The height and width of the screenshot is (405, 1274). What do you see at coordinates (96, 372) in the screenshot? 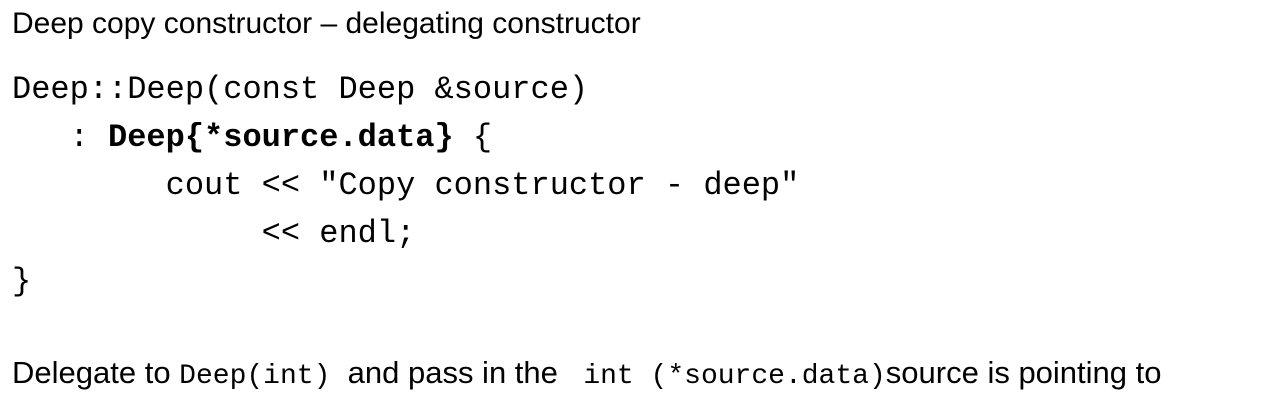
I see `caption-text-1: Delegate to` at bounding box center [96, 372].